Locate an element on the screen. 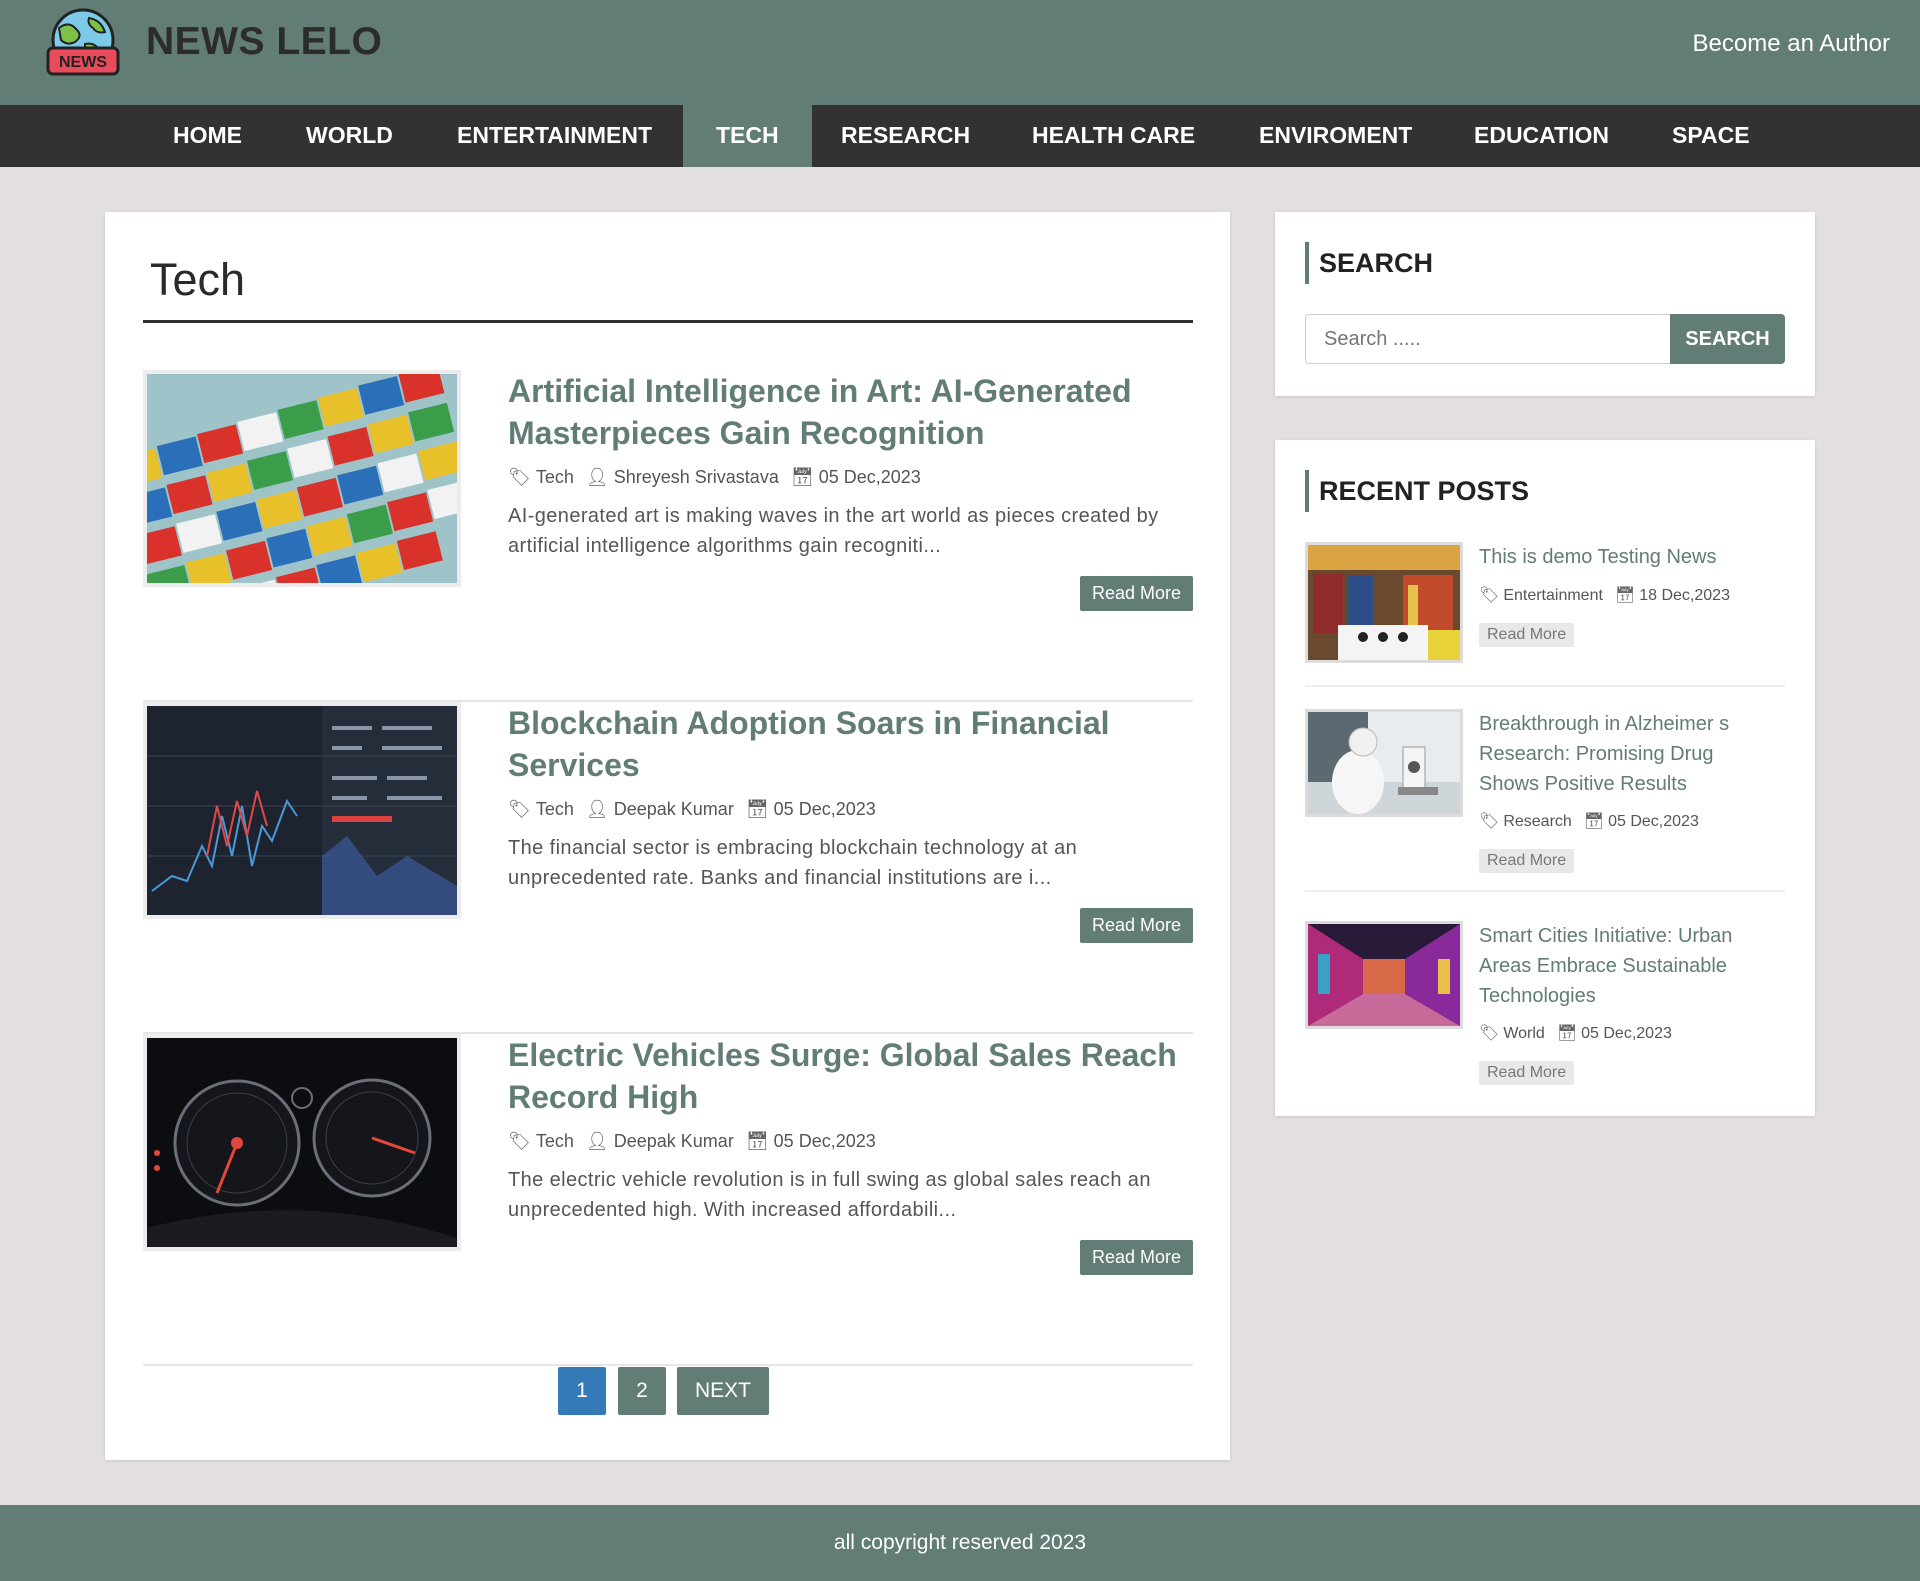 The image size is (1920, 1581). nav-item-space: SPACE is located at coordinates (1711, 136).